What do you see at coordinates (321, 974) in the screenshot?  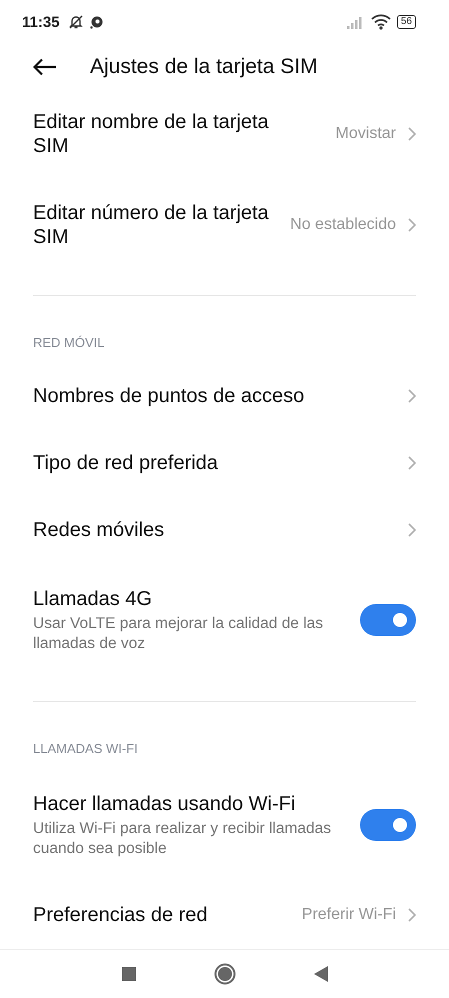 I see `back-icon` at bounding box center [321, 974].